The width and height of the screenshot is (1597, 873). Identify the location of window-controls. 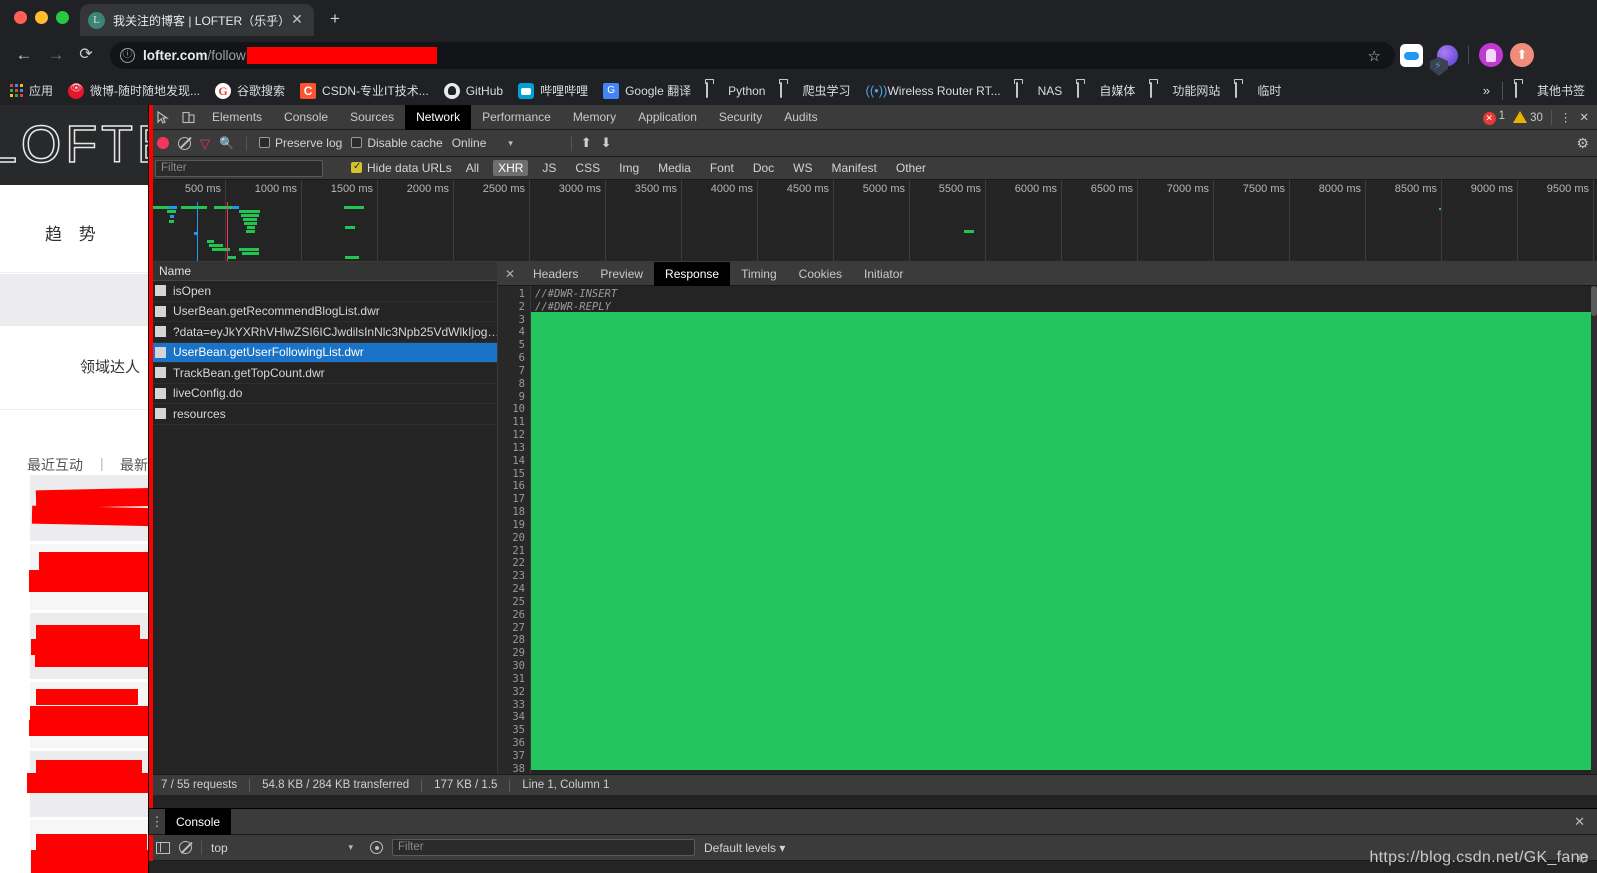
(41, 17).